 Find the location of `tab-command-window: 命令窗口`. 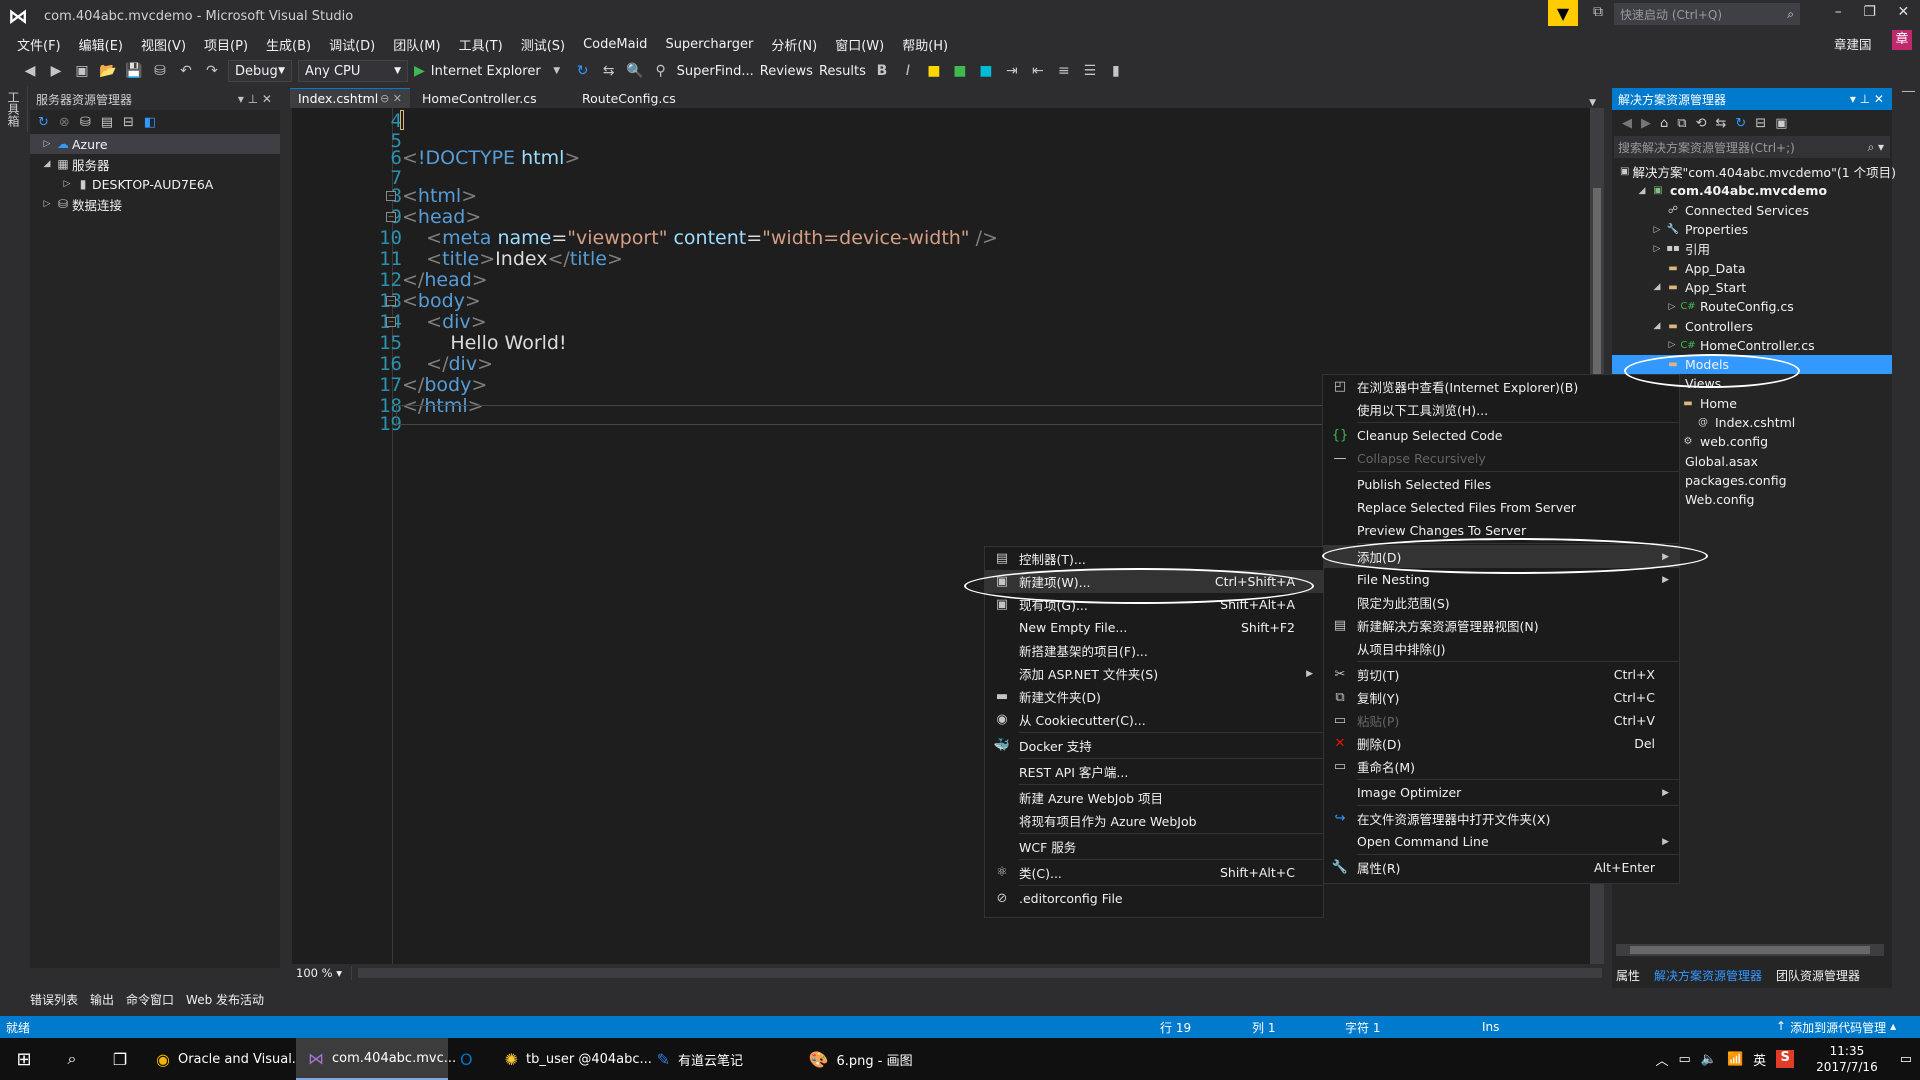

tab-command-window: 命令窗口 is located at coordinates (150, 999).